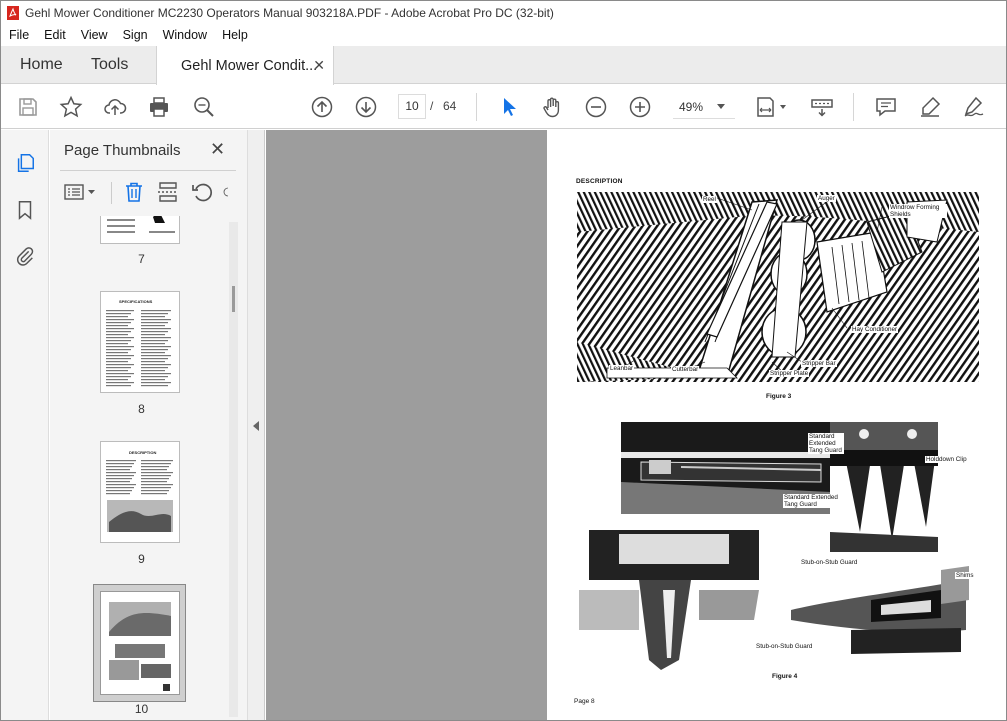 This screenshot has height=721, width=1007. What do you see at coordinates (875, 329) in the screenshot?
I see `fig3-label-hay-conditioner: Hay Conditioner` at bounding box center [875, 329].